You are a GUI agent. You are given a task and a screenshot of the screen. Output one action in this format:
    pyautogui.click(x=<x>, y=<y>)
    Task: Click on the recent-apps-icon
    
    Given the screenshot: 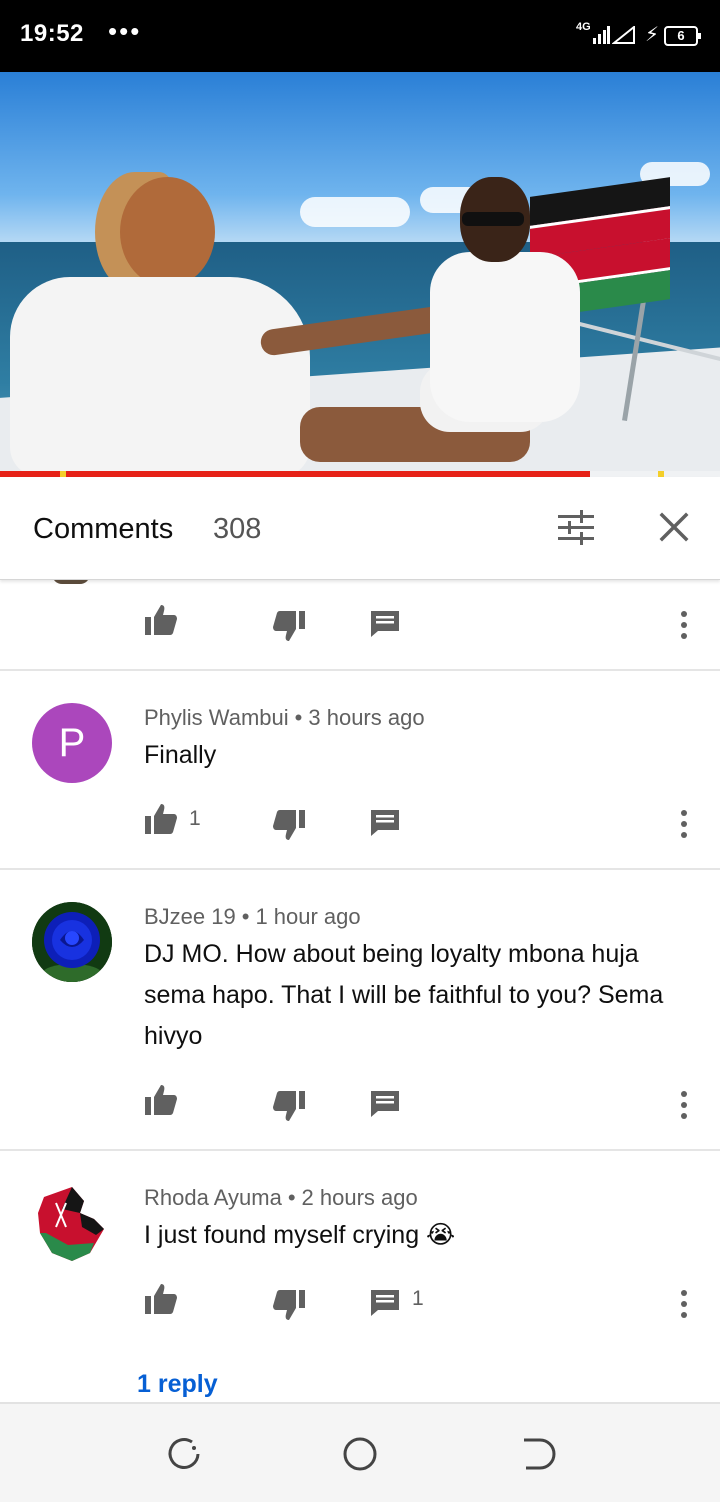 What is the action you would take?
    pyautogui.click(x=184, y=1454)
    